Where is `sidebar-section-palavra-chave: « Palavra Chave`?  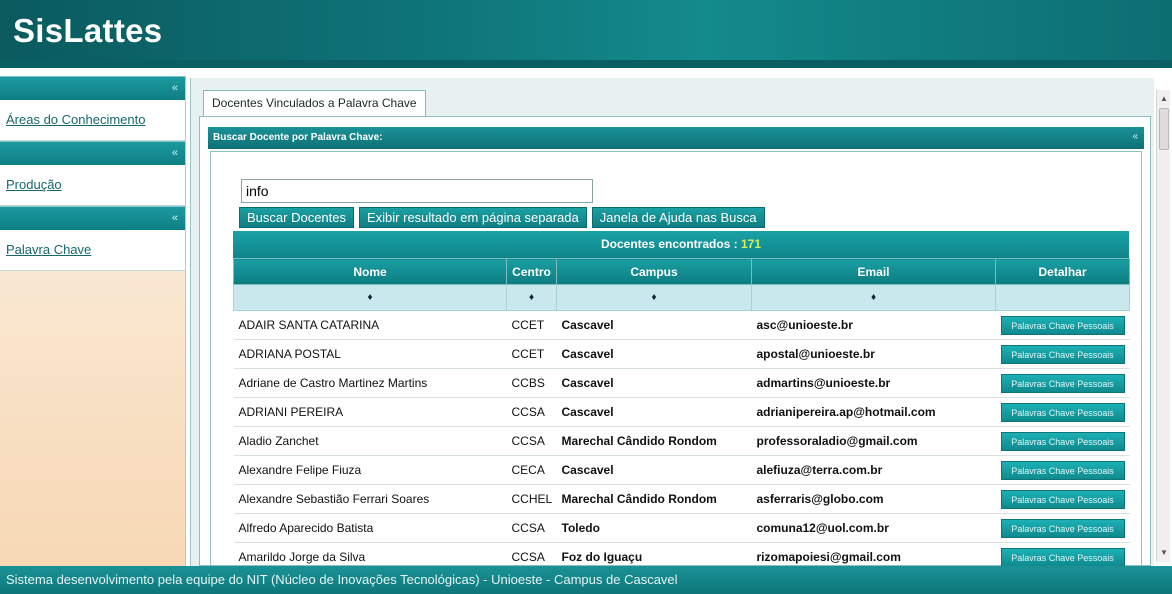
sidebar-section-palavra-chave: « Palavra Chave is located at coordinates (92, 238).